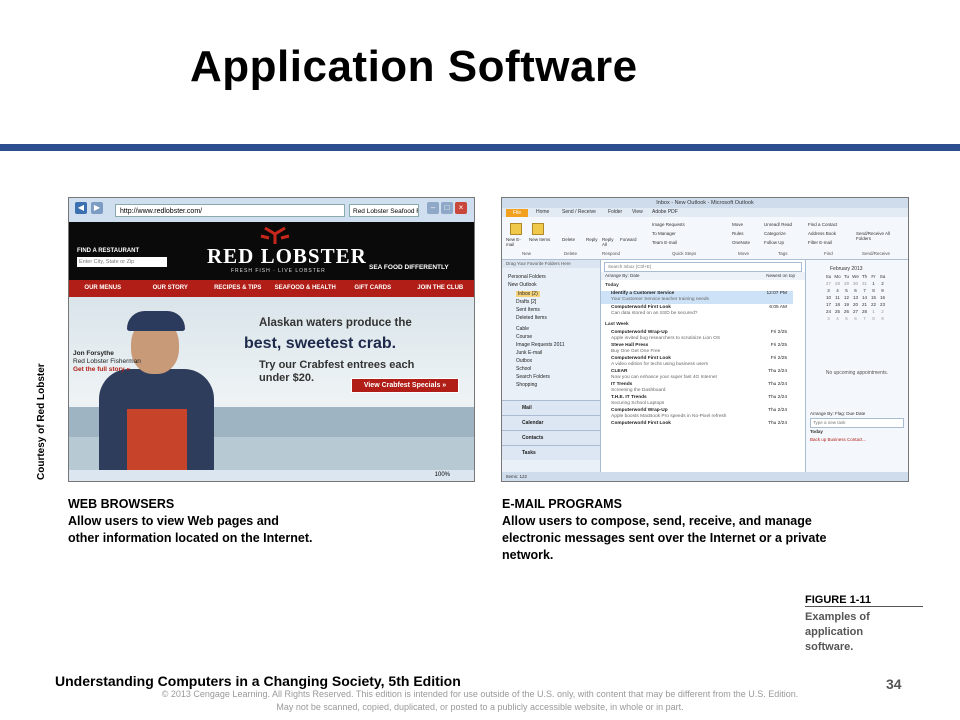  Describe the element at coordinates (615, 212) in the screenshot. I see `tab-folder: Folder` at that location.